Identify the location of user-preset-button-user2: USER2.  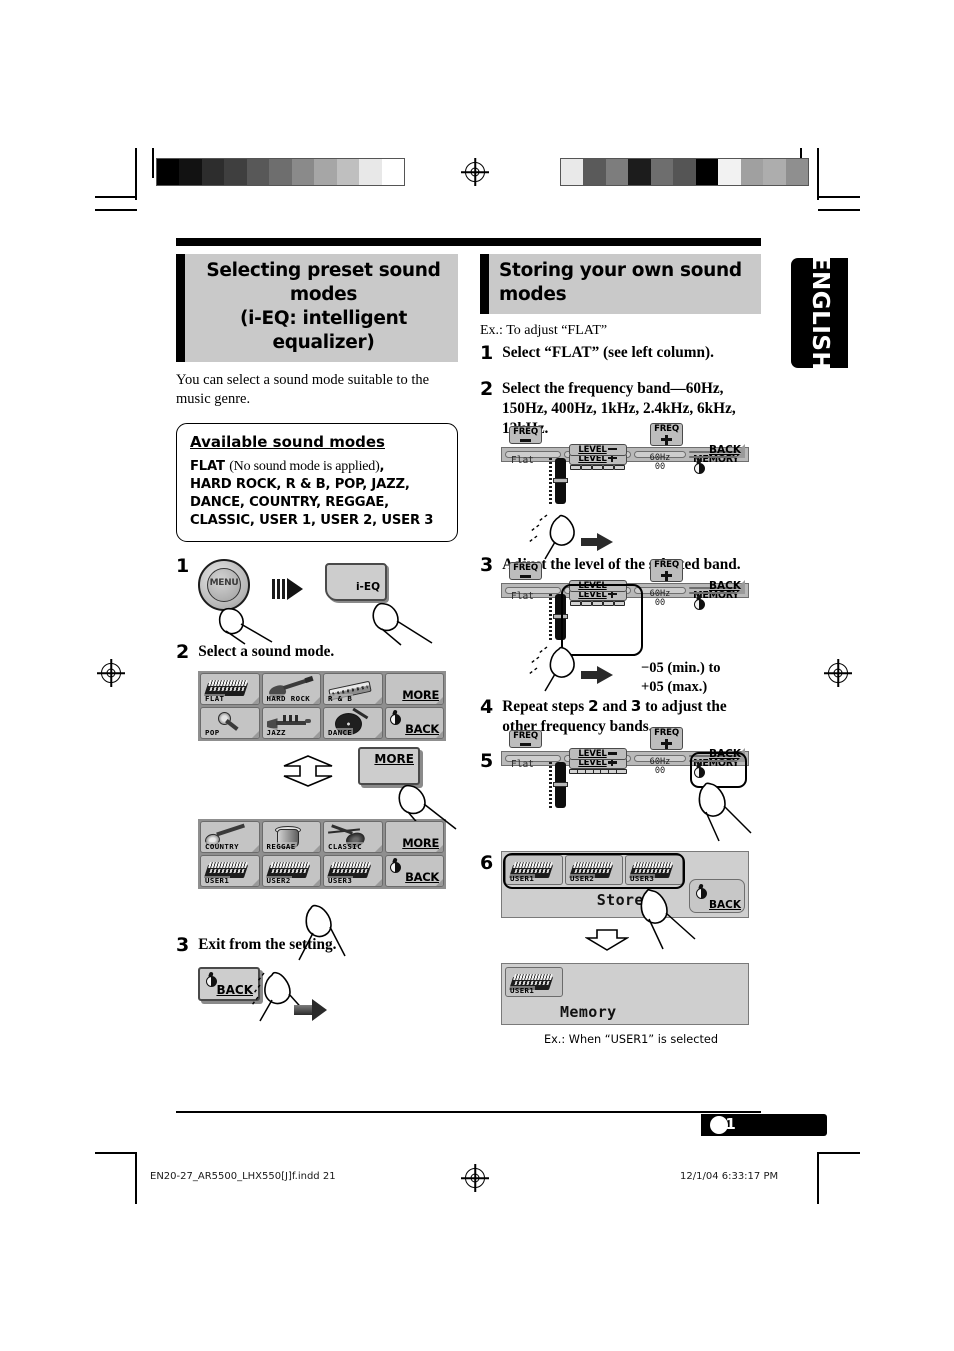
(594, 869).